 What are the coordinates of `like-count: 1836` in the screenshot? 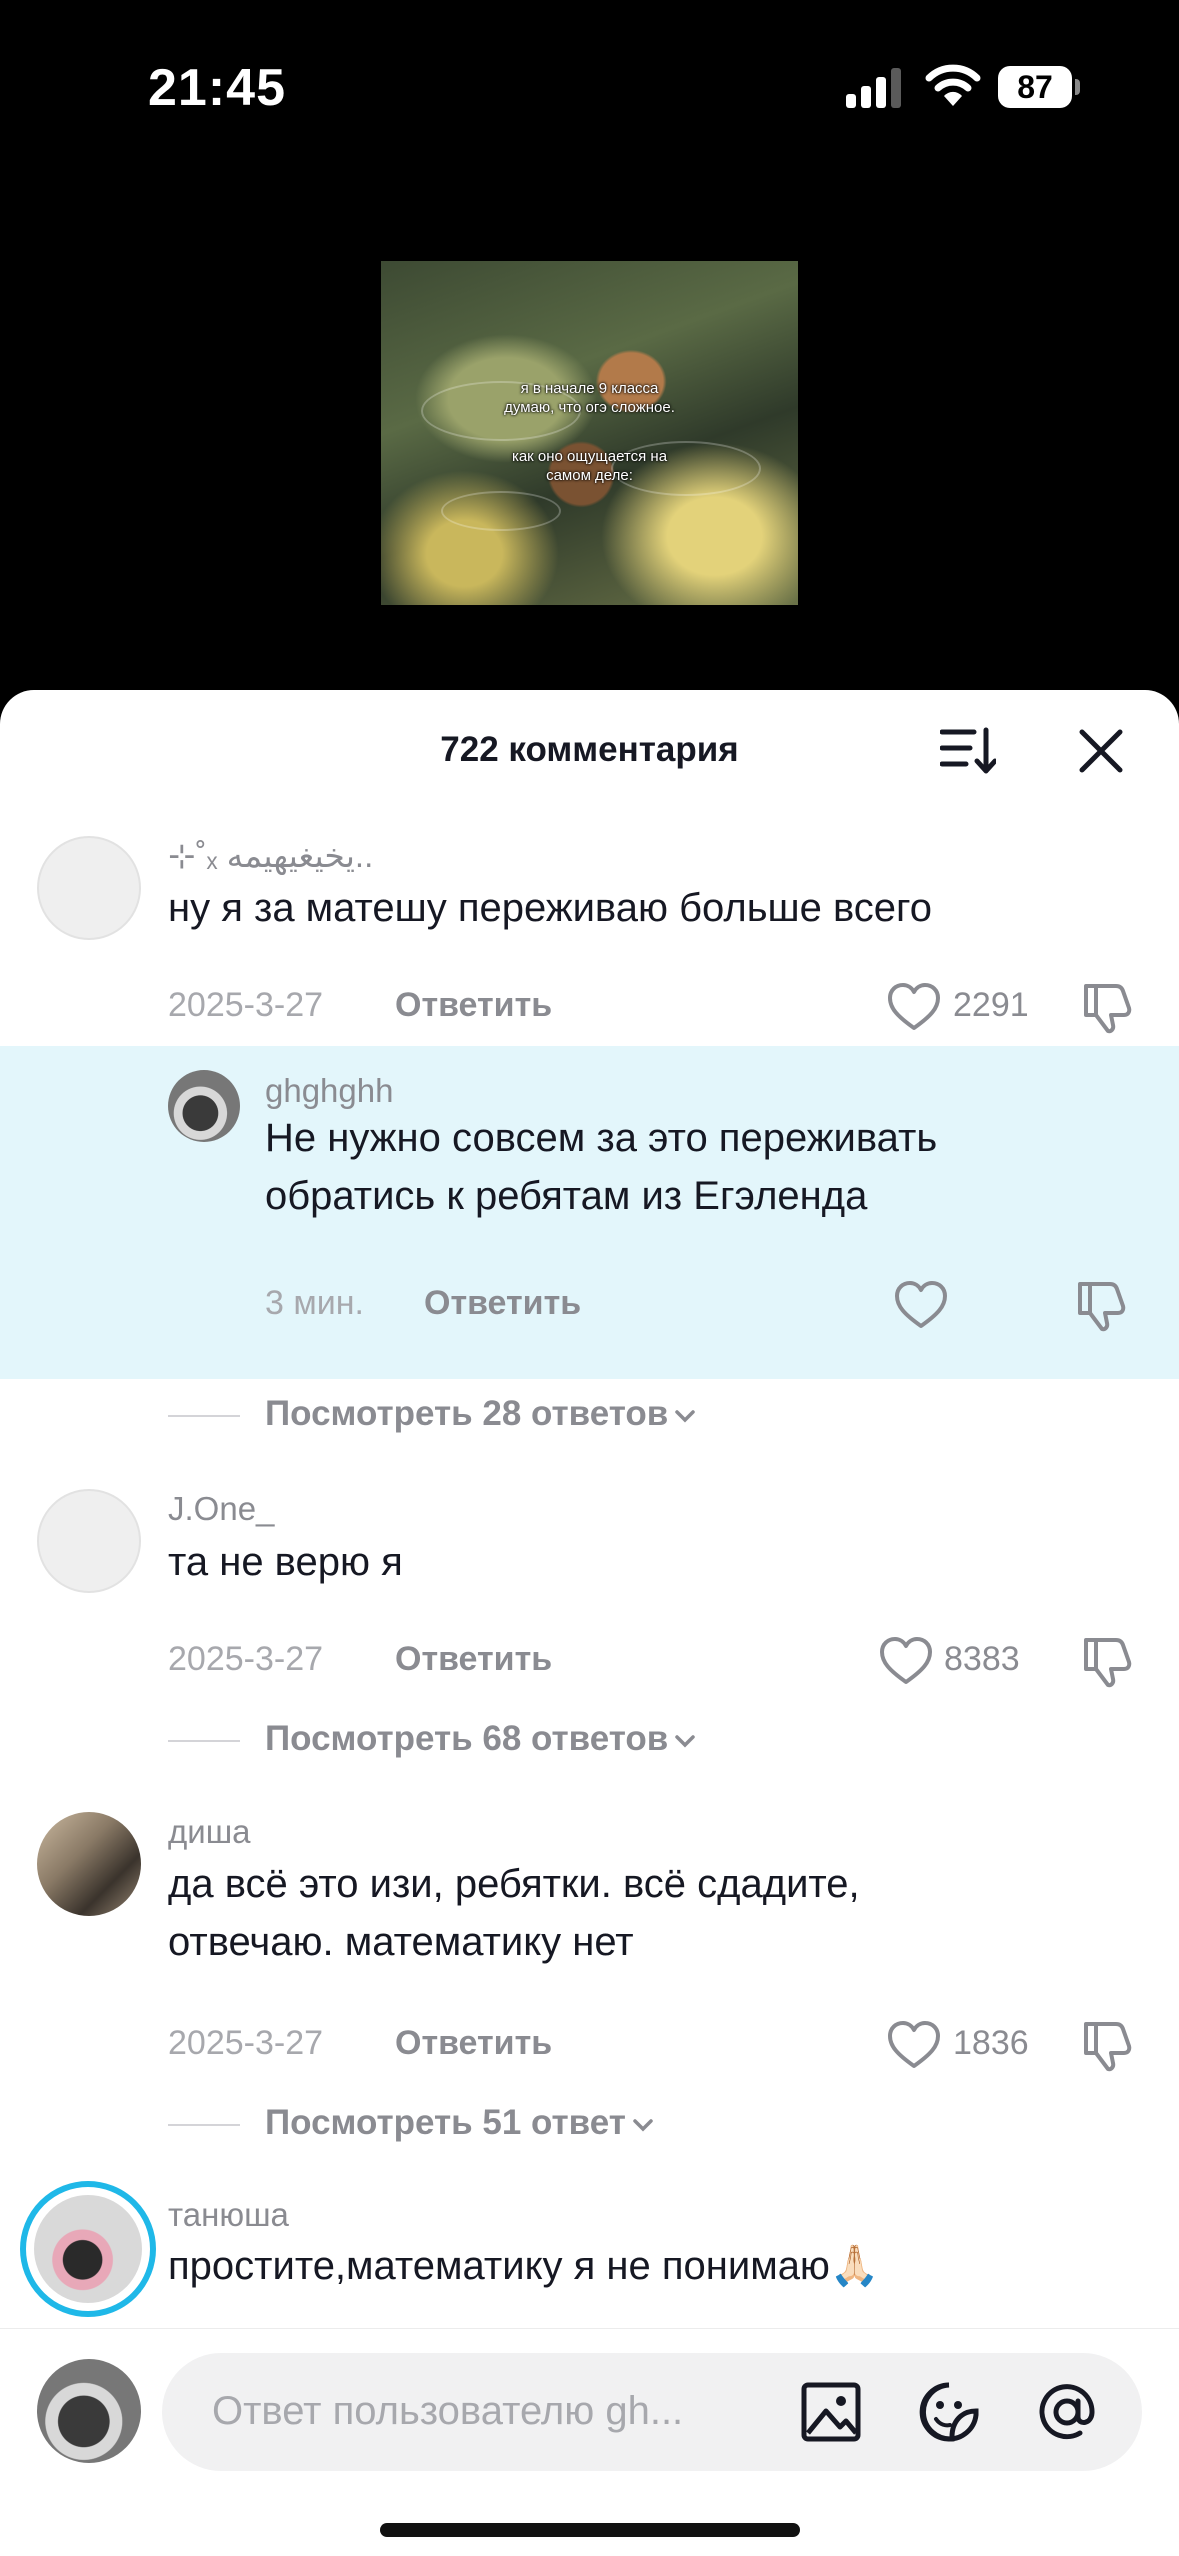 It's located at (991, 2043).